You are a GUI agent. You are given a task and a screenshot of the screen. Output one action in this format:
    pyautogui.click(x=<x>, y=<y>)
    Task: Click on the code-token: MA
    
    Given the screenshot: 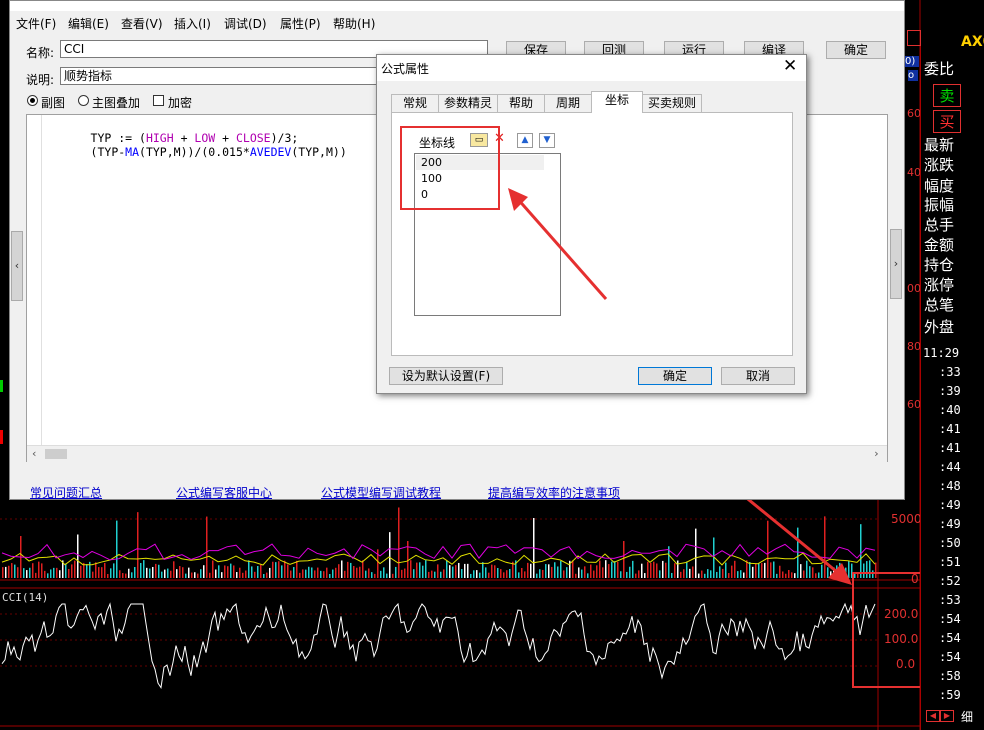 What is the action you would take?
    pyautogui.click(x=132, y=152)
    